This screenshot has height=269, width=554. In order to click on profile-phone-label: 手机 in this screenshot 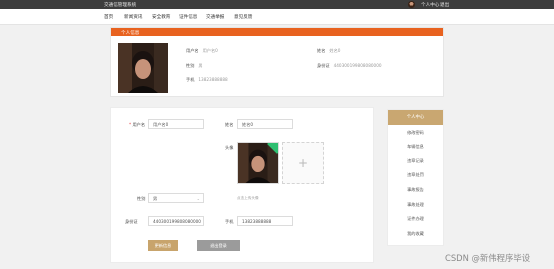, I will do `click(190, 79)`.